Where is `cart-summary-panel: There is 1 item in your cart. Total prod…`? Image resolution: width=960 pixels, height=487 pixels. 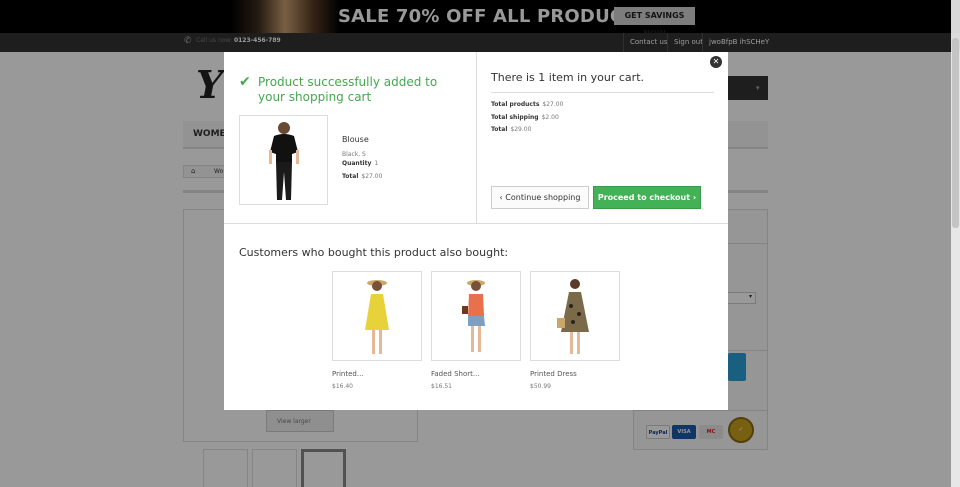
cart-summary-panel: There is 1 item in your cart. Total prod… is located at coordinates (602, 137).